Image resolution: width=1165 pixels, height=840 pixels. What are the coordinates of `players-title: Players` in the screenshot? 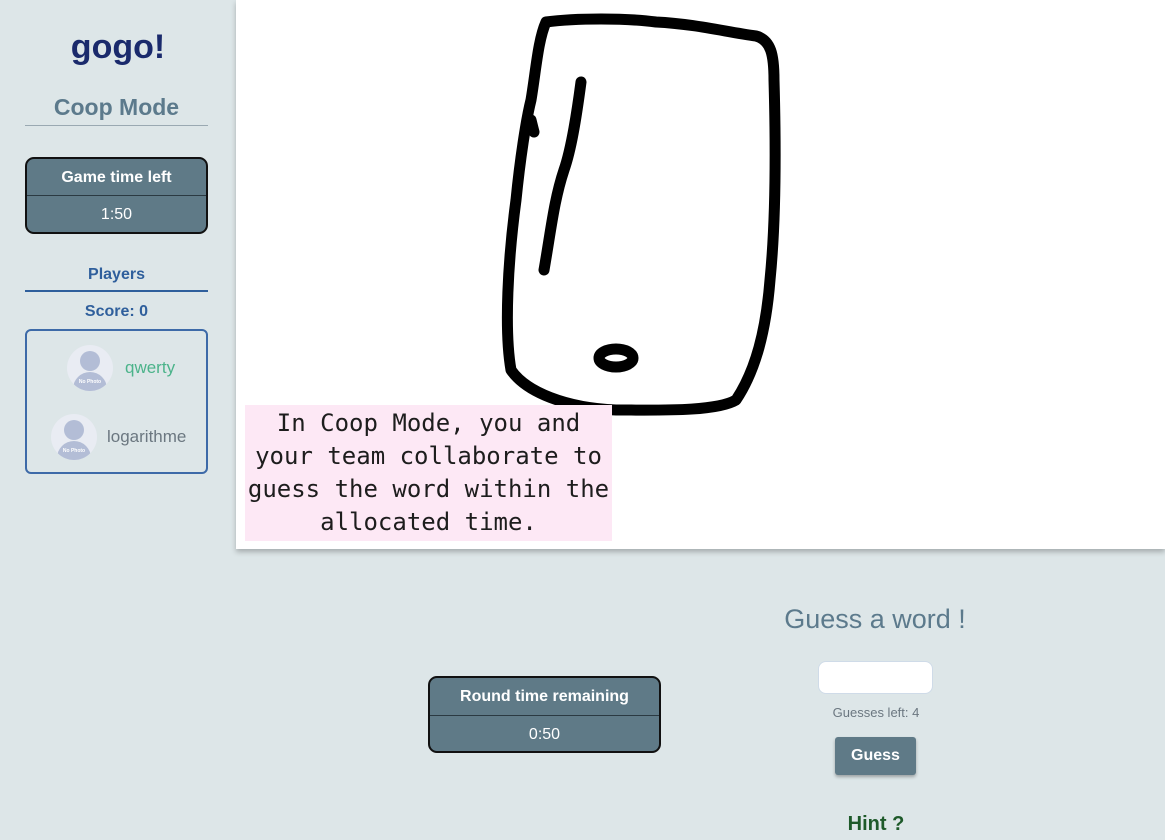 It's located at (116, 279).